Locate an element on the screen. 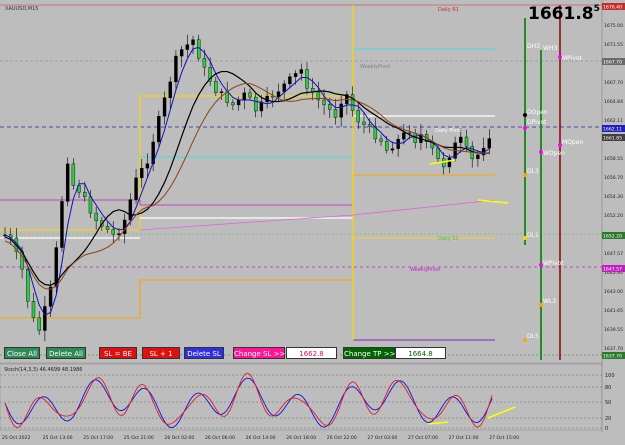 The height and width of the screenshot is (445, 625). change-sl-button: Change SL >> is located at coordinates (259, 353).